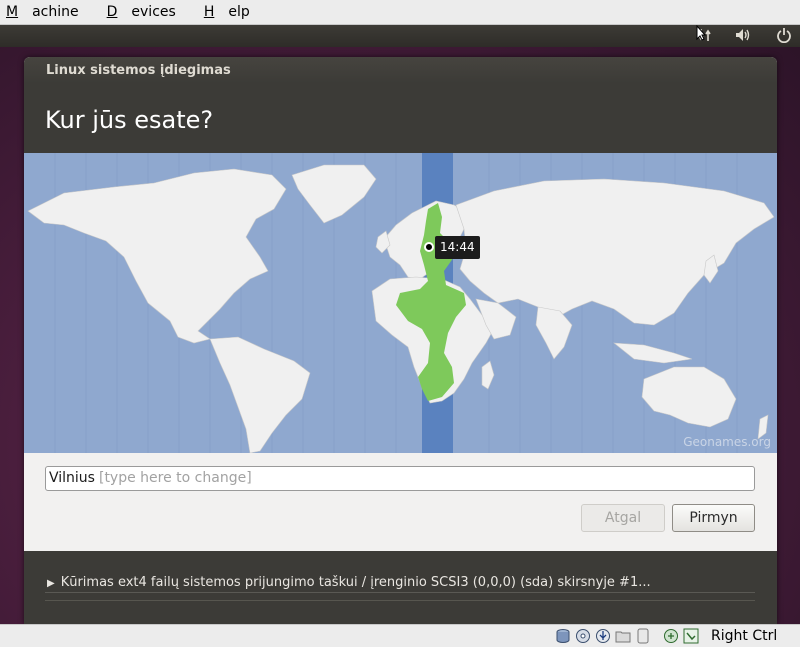  I want to click on back-button: Atgal, so click(623, 518).